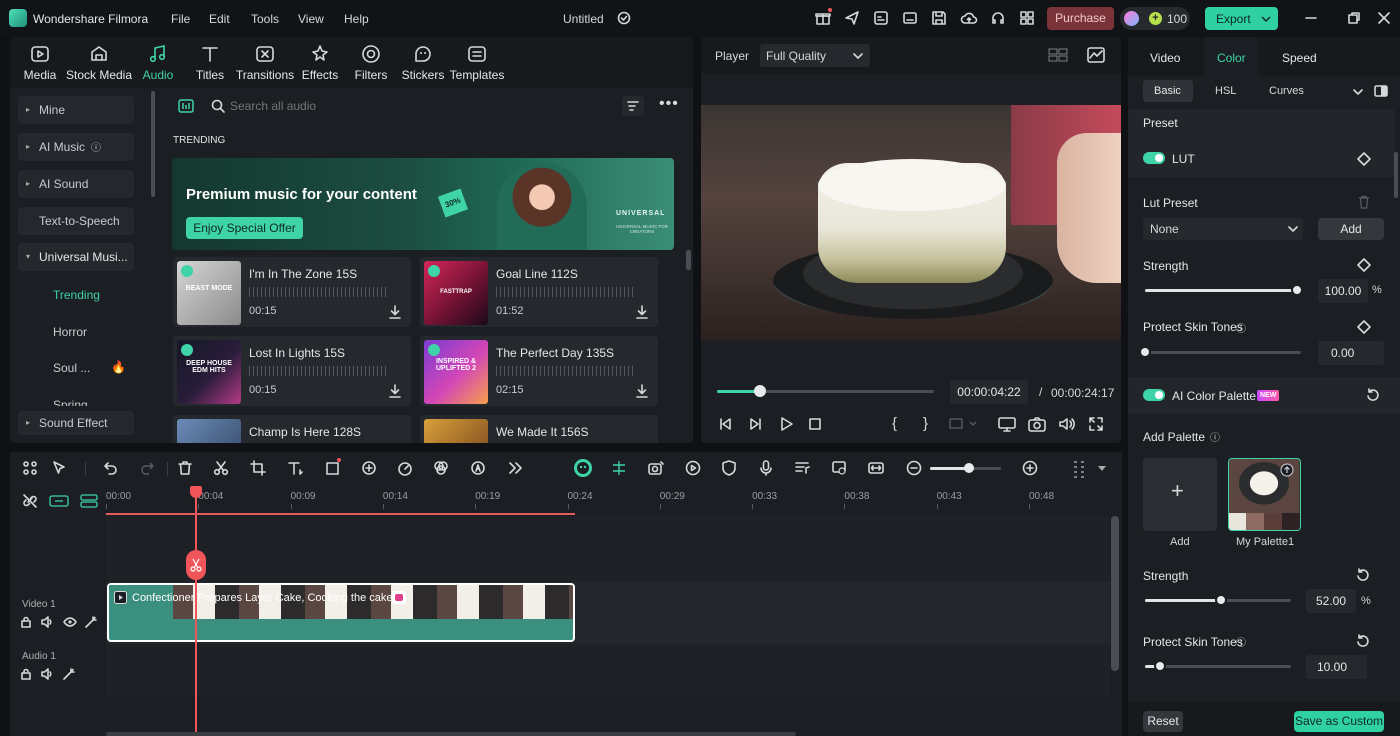 The height and width of the screenshot is (736, 1400). What do you see at coordinates (76, 221) in the screenshot?
I see `nav-text-to-speech: Text-to-Speech` at bounding box center [76, 221].